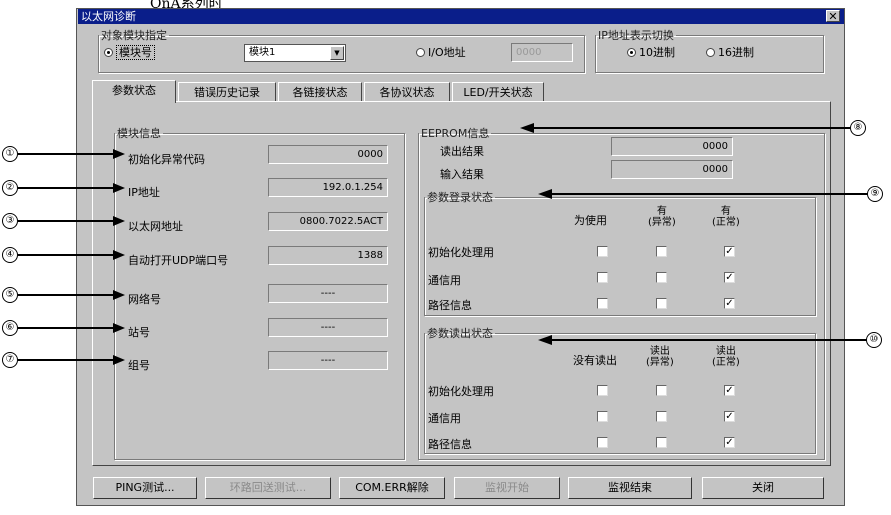  I want to click on radio-hex: 16进制, so click(730, 52).